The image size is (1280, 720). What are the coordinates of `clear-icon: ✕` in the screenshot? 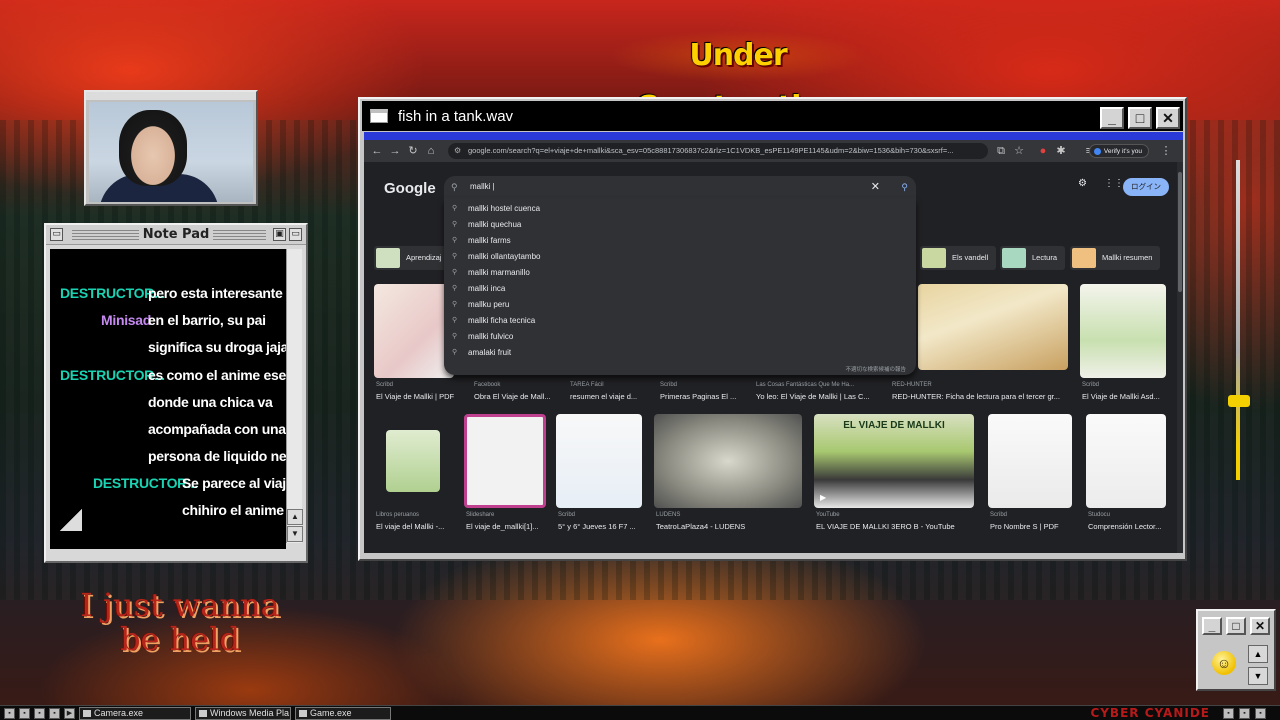 It's located at (875, 187).